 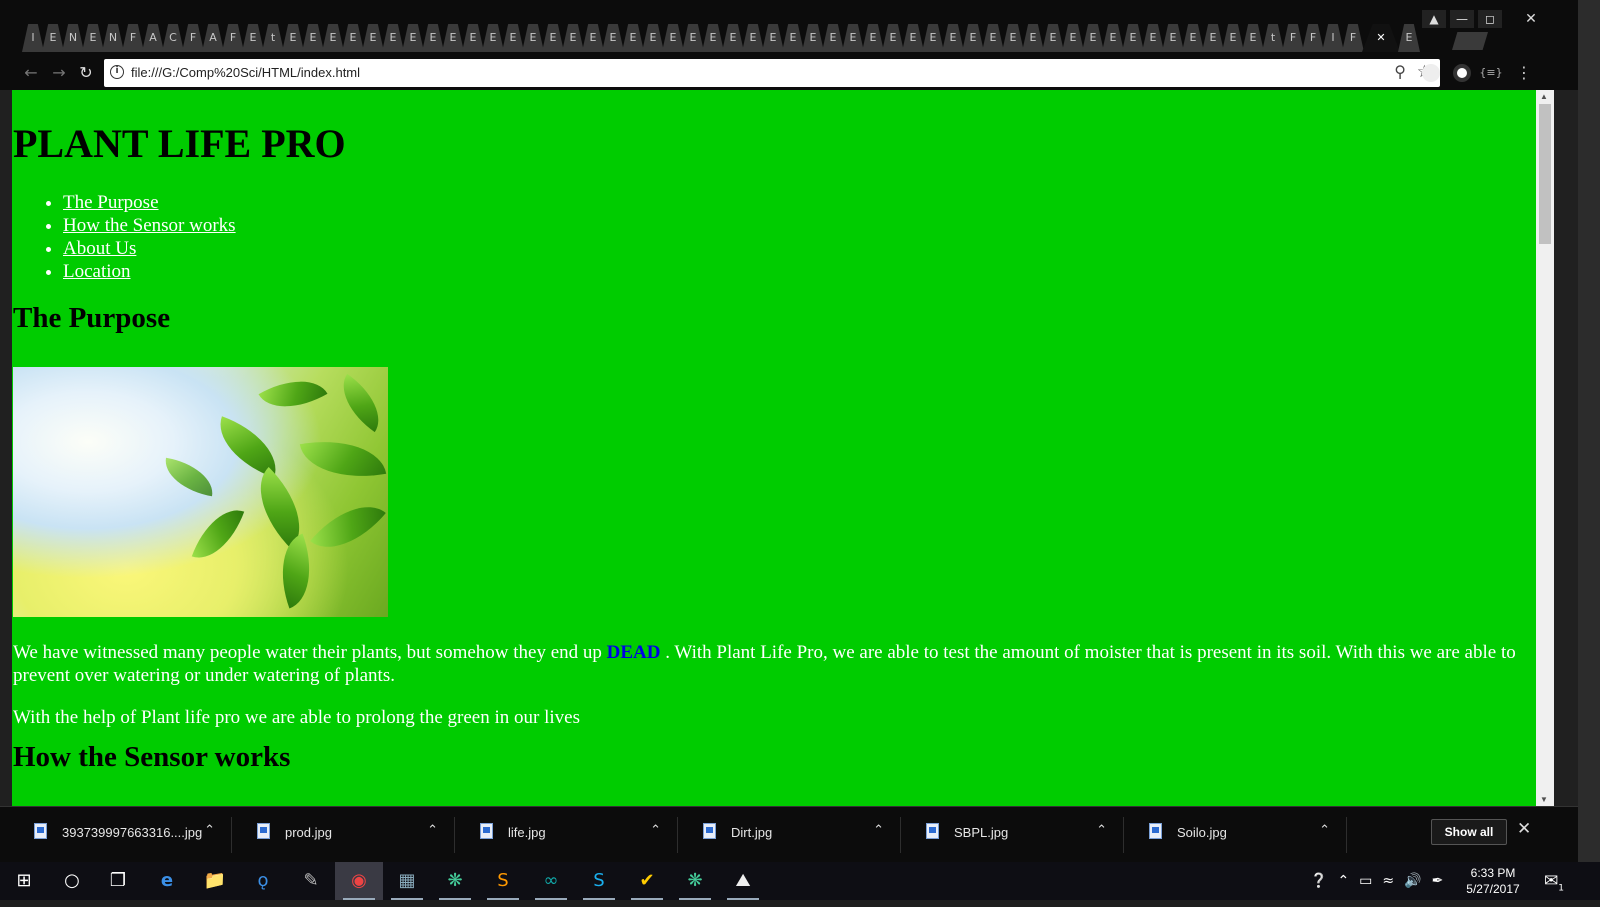 What do you see at coordinates (24, 881) in the screenshot?
I see `start-windows-icon: ⊞` at bounding box center [24, 881].